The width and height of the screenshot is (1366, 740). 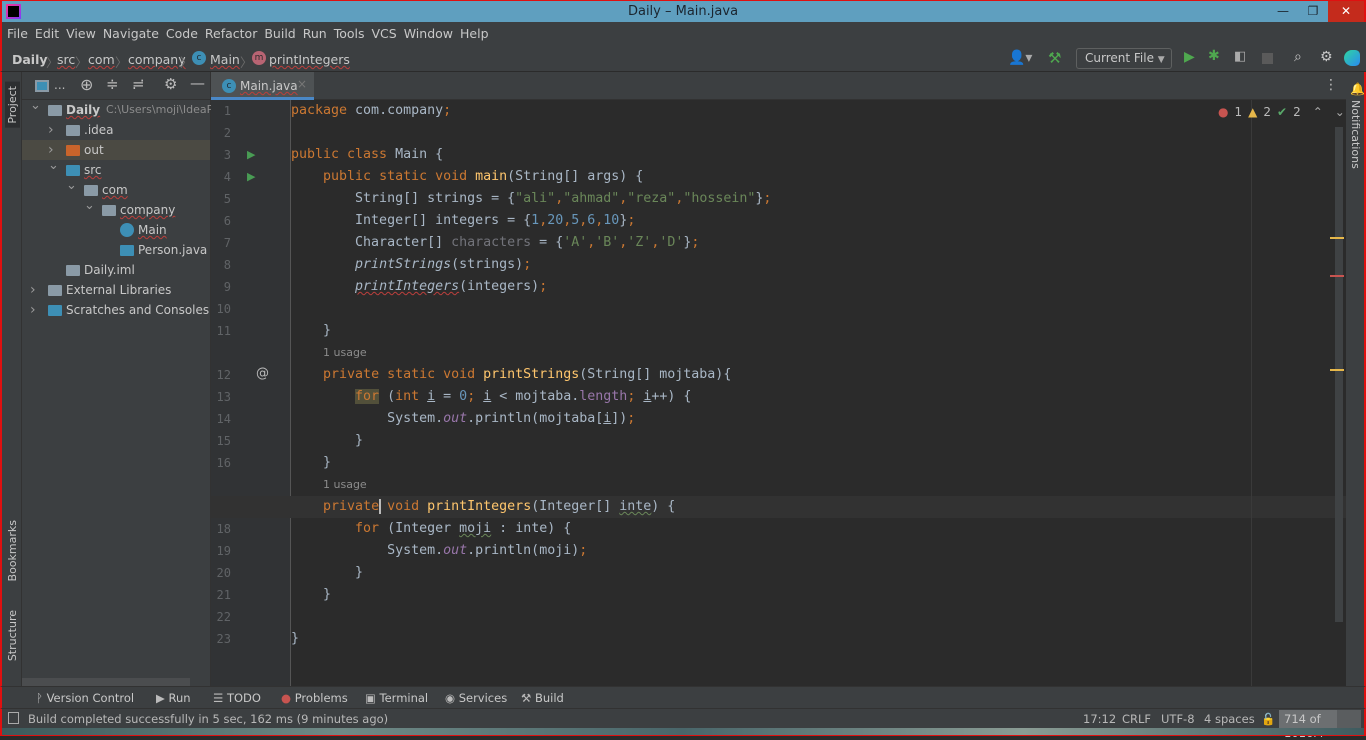 What do you see at coordinates (116, 310) in the screenshot?
I see `tree-item-scratches-and-consoles: › Scratches and Consoles` at bounding box center [116, 310].